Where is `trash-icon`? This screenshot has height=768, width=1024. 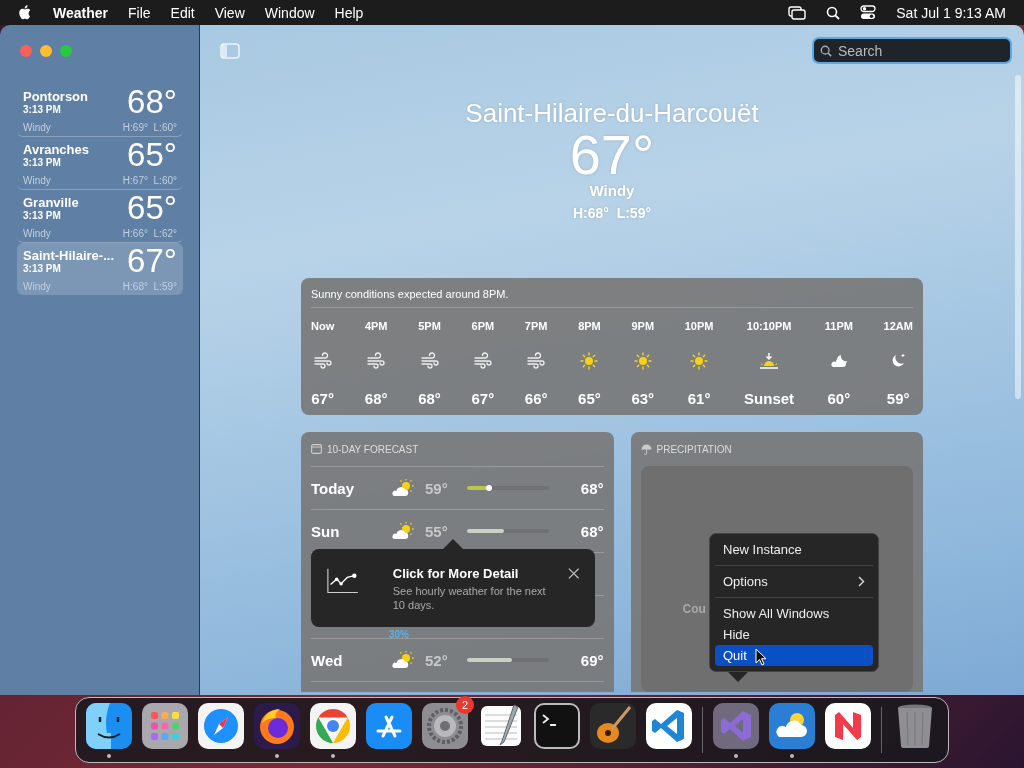 trash-icon is located at coordinates (915, 725).